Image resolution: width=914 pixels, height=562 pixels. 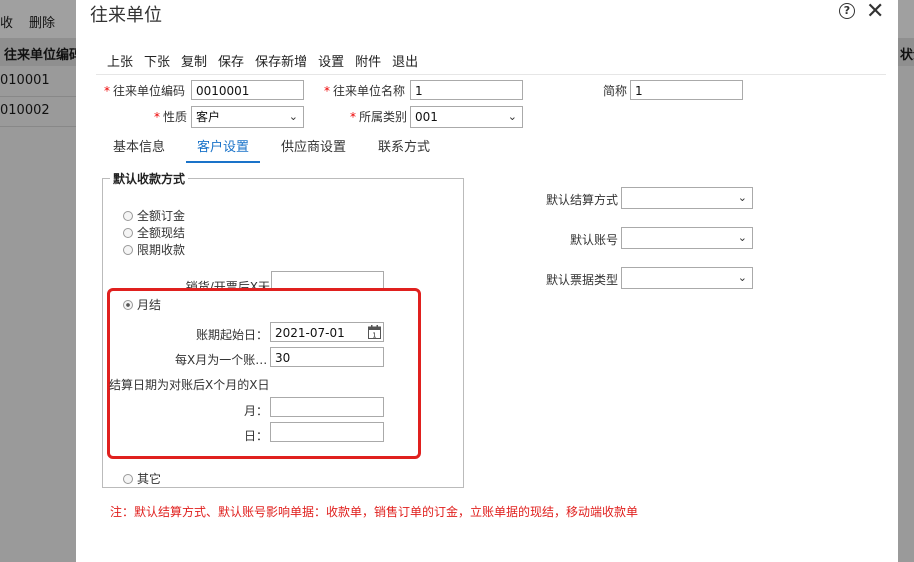 I want to click on settings-button: 设置, so click(x=331, y=60).